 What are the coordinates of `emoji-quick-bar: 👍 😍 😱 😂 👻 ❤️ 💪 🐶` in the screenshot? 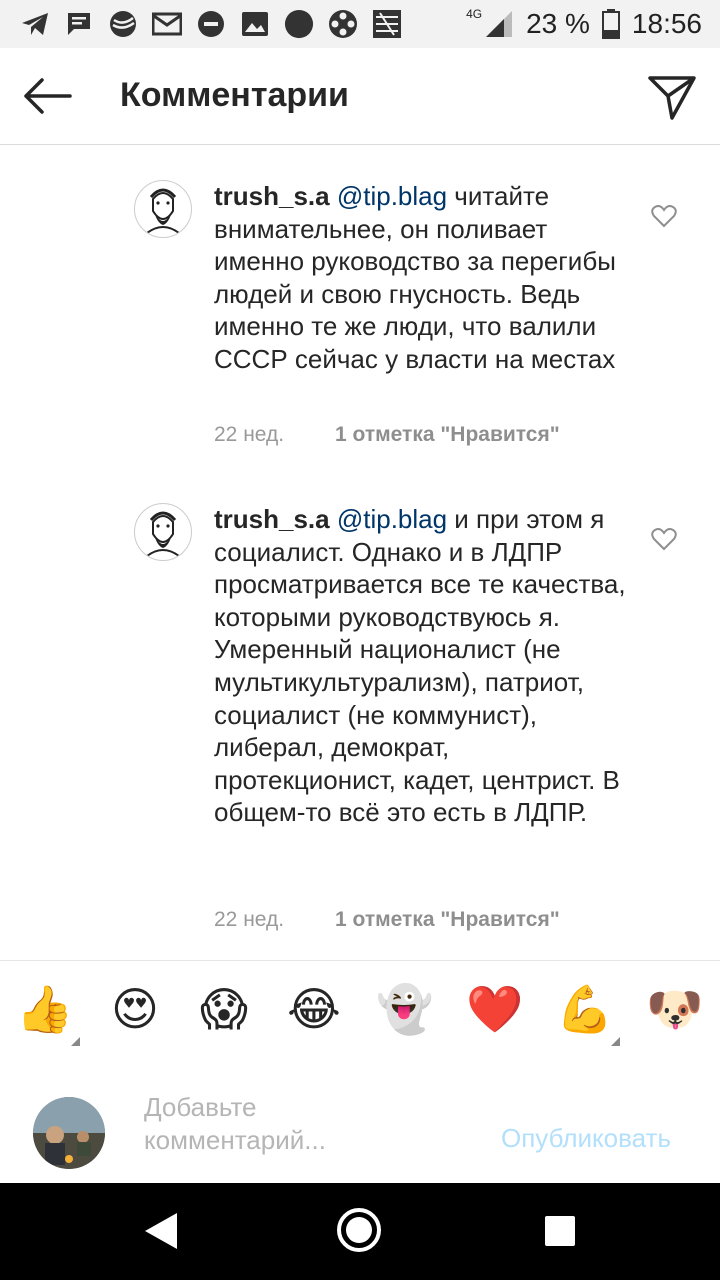 It's located at (360, 1009).